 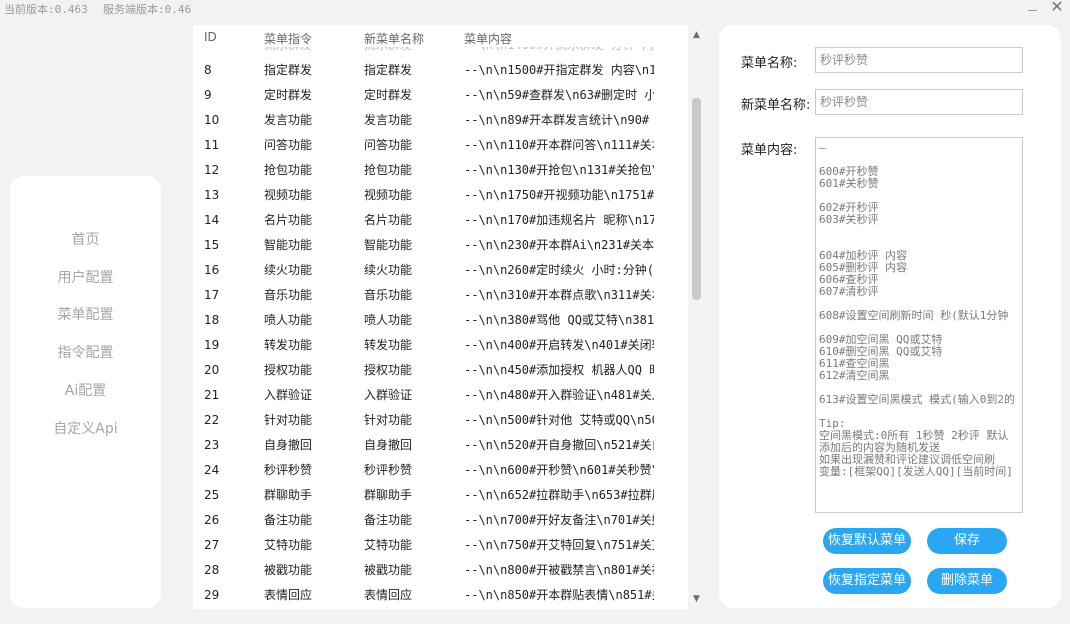 I want to click on cell-id: 18, so click(x=212, y=320).